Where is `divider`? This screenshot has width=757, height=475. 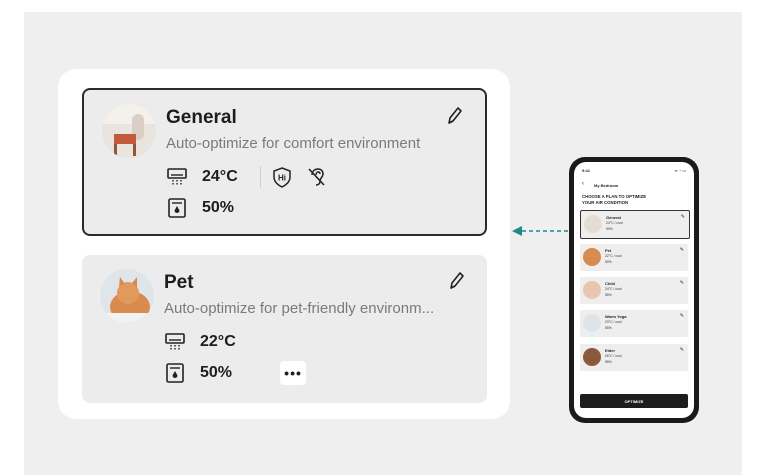 divider is located at coordinates (260, 177).